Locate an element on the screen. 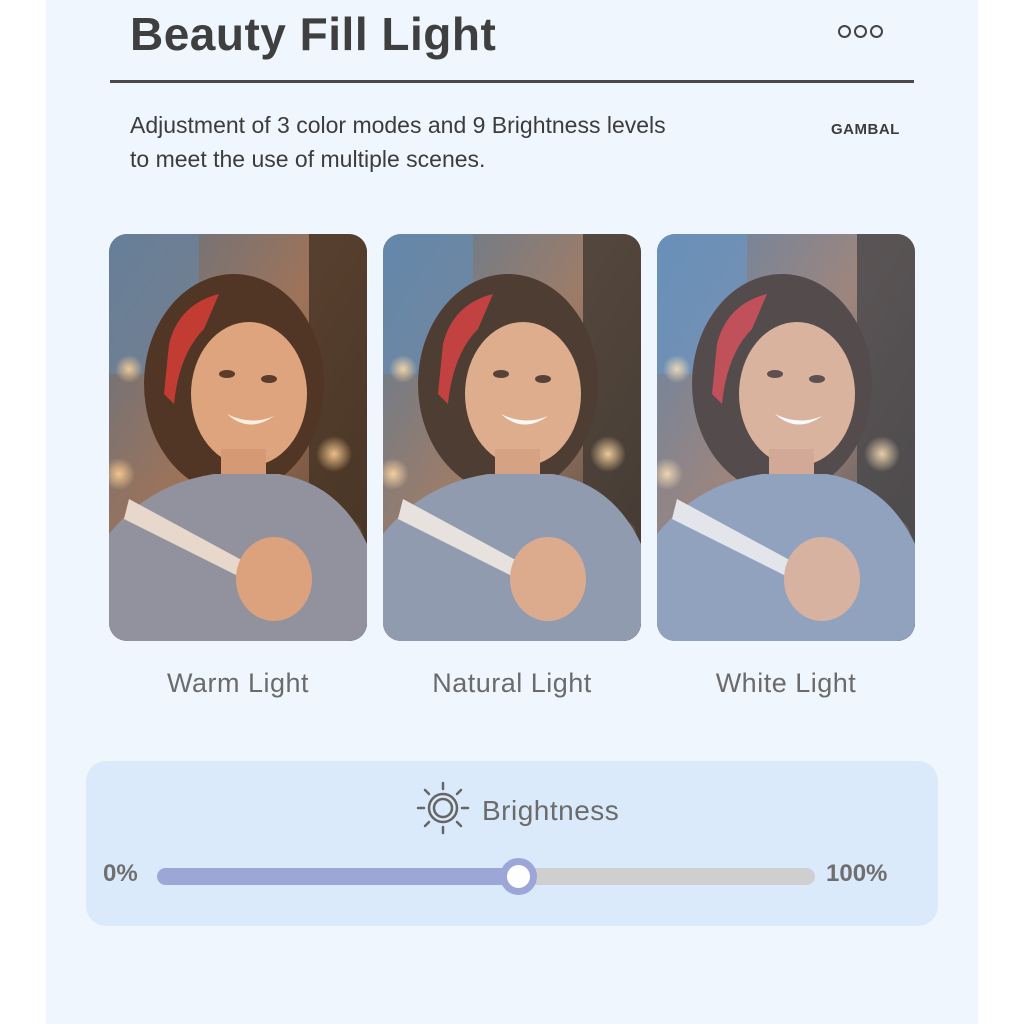  sun-icon is located at coordinates (443, 810).